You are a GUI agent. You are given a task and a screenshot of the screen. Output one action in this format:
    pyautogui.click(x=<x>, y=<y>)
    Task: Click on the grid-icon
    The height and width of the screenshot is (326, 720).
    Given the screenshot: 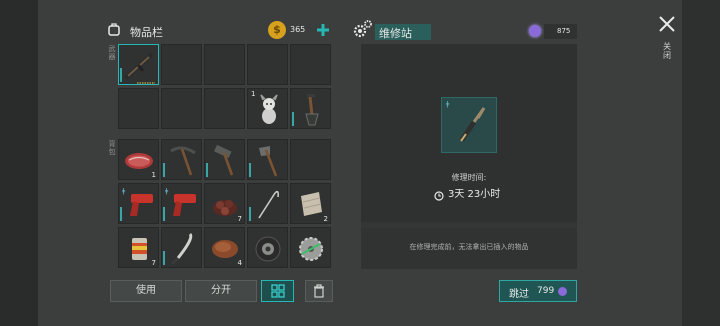 What is the action you would take?
    pyautogui.click(x=277, y=291)
    